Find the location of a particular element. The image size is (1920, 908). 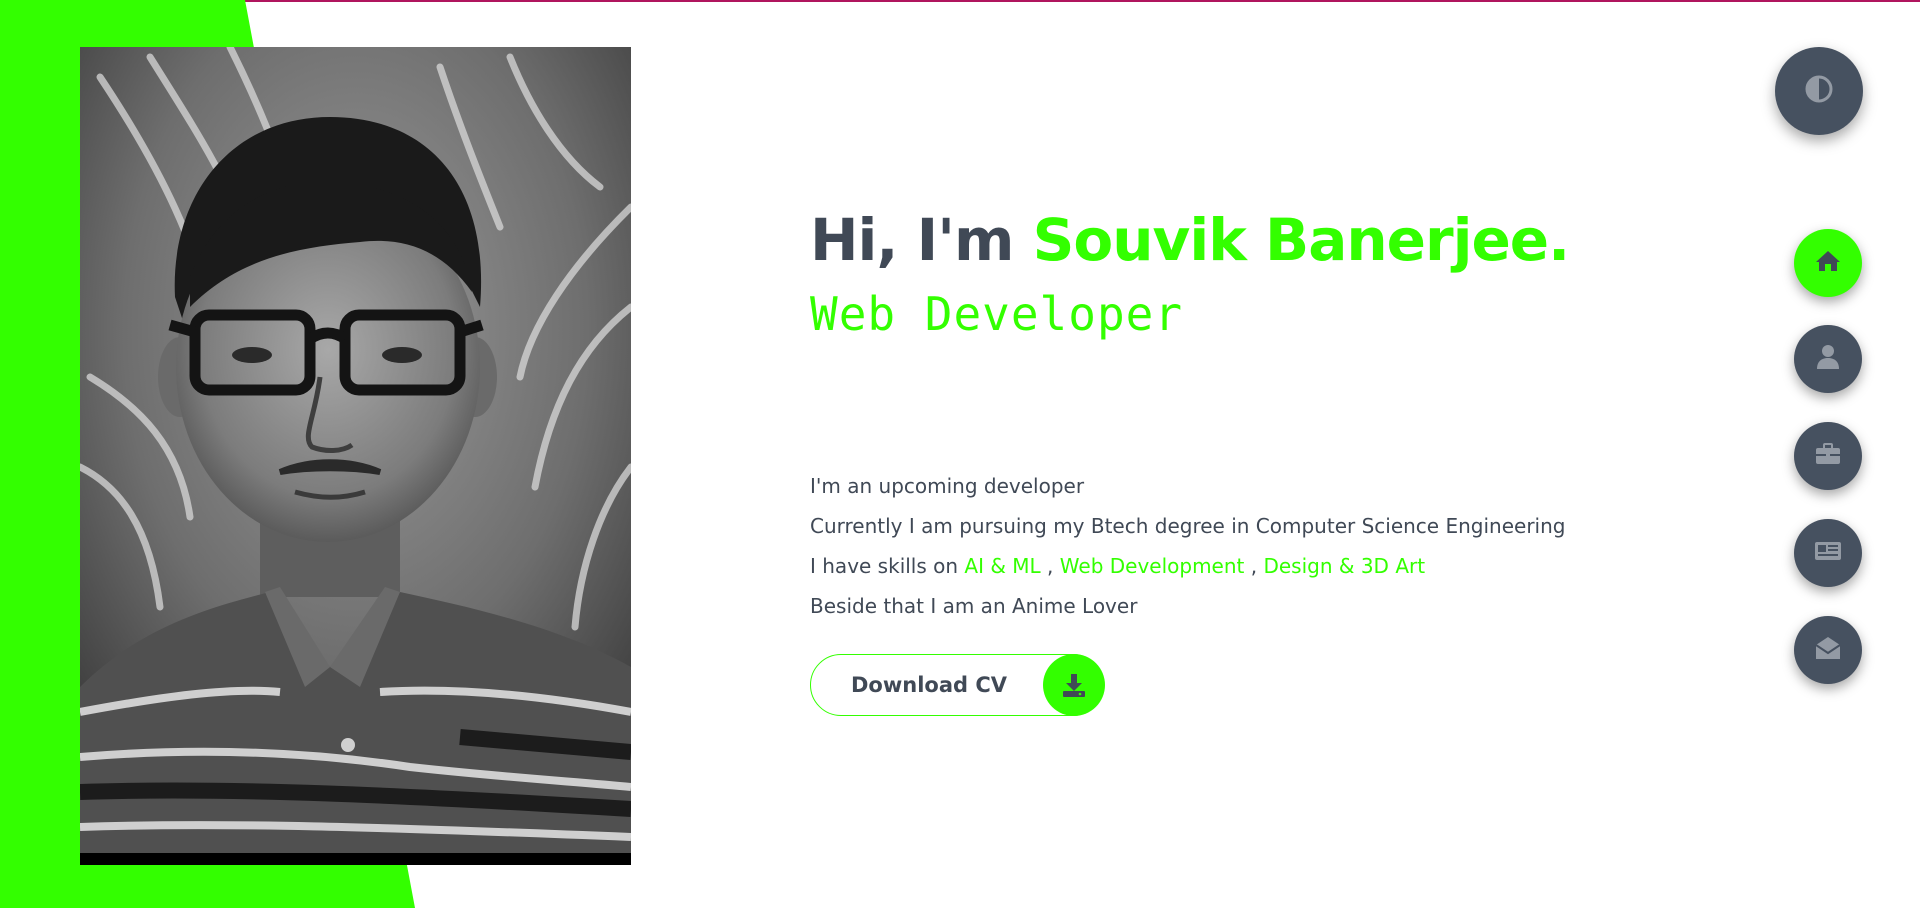

download-cv-button: Download CV is located at coordinates (957, 684).